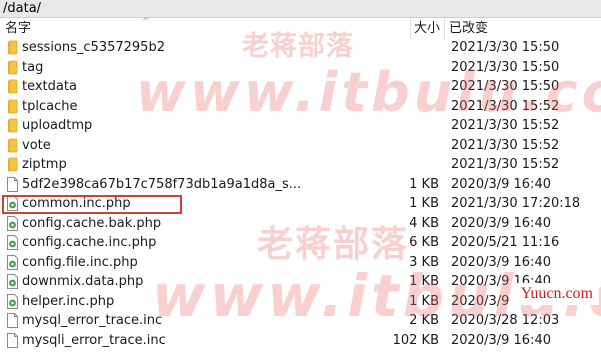 Image resolution: width=601 pixels, height=352 pixels. I want to click on file-name: tag, so click(33, 67).